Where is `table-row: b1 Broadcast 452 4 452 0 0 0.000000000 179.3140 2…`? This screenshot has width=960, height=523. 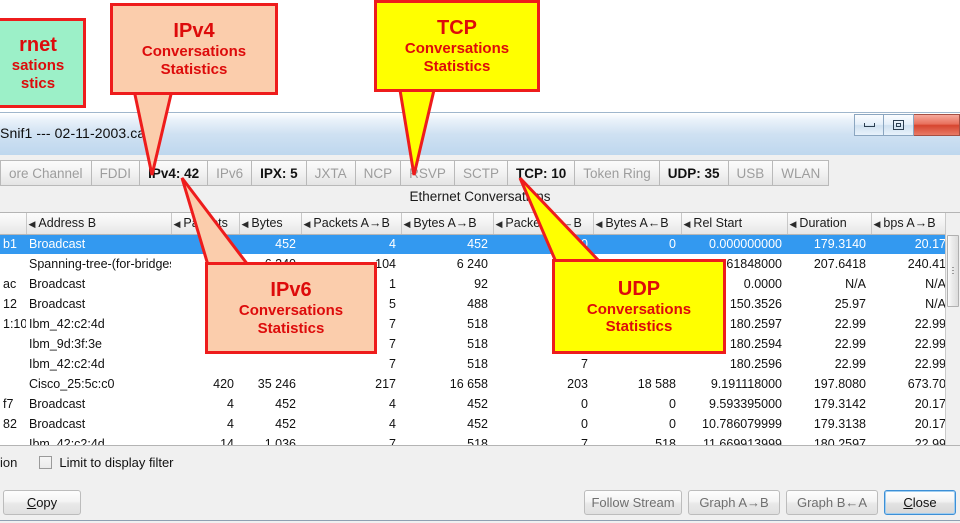
table-row: b1 Broadcast 452 4 452 0 0 0.000000000 179.3140 2… is located at coordinates (472, 244).